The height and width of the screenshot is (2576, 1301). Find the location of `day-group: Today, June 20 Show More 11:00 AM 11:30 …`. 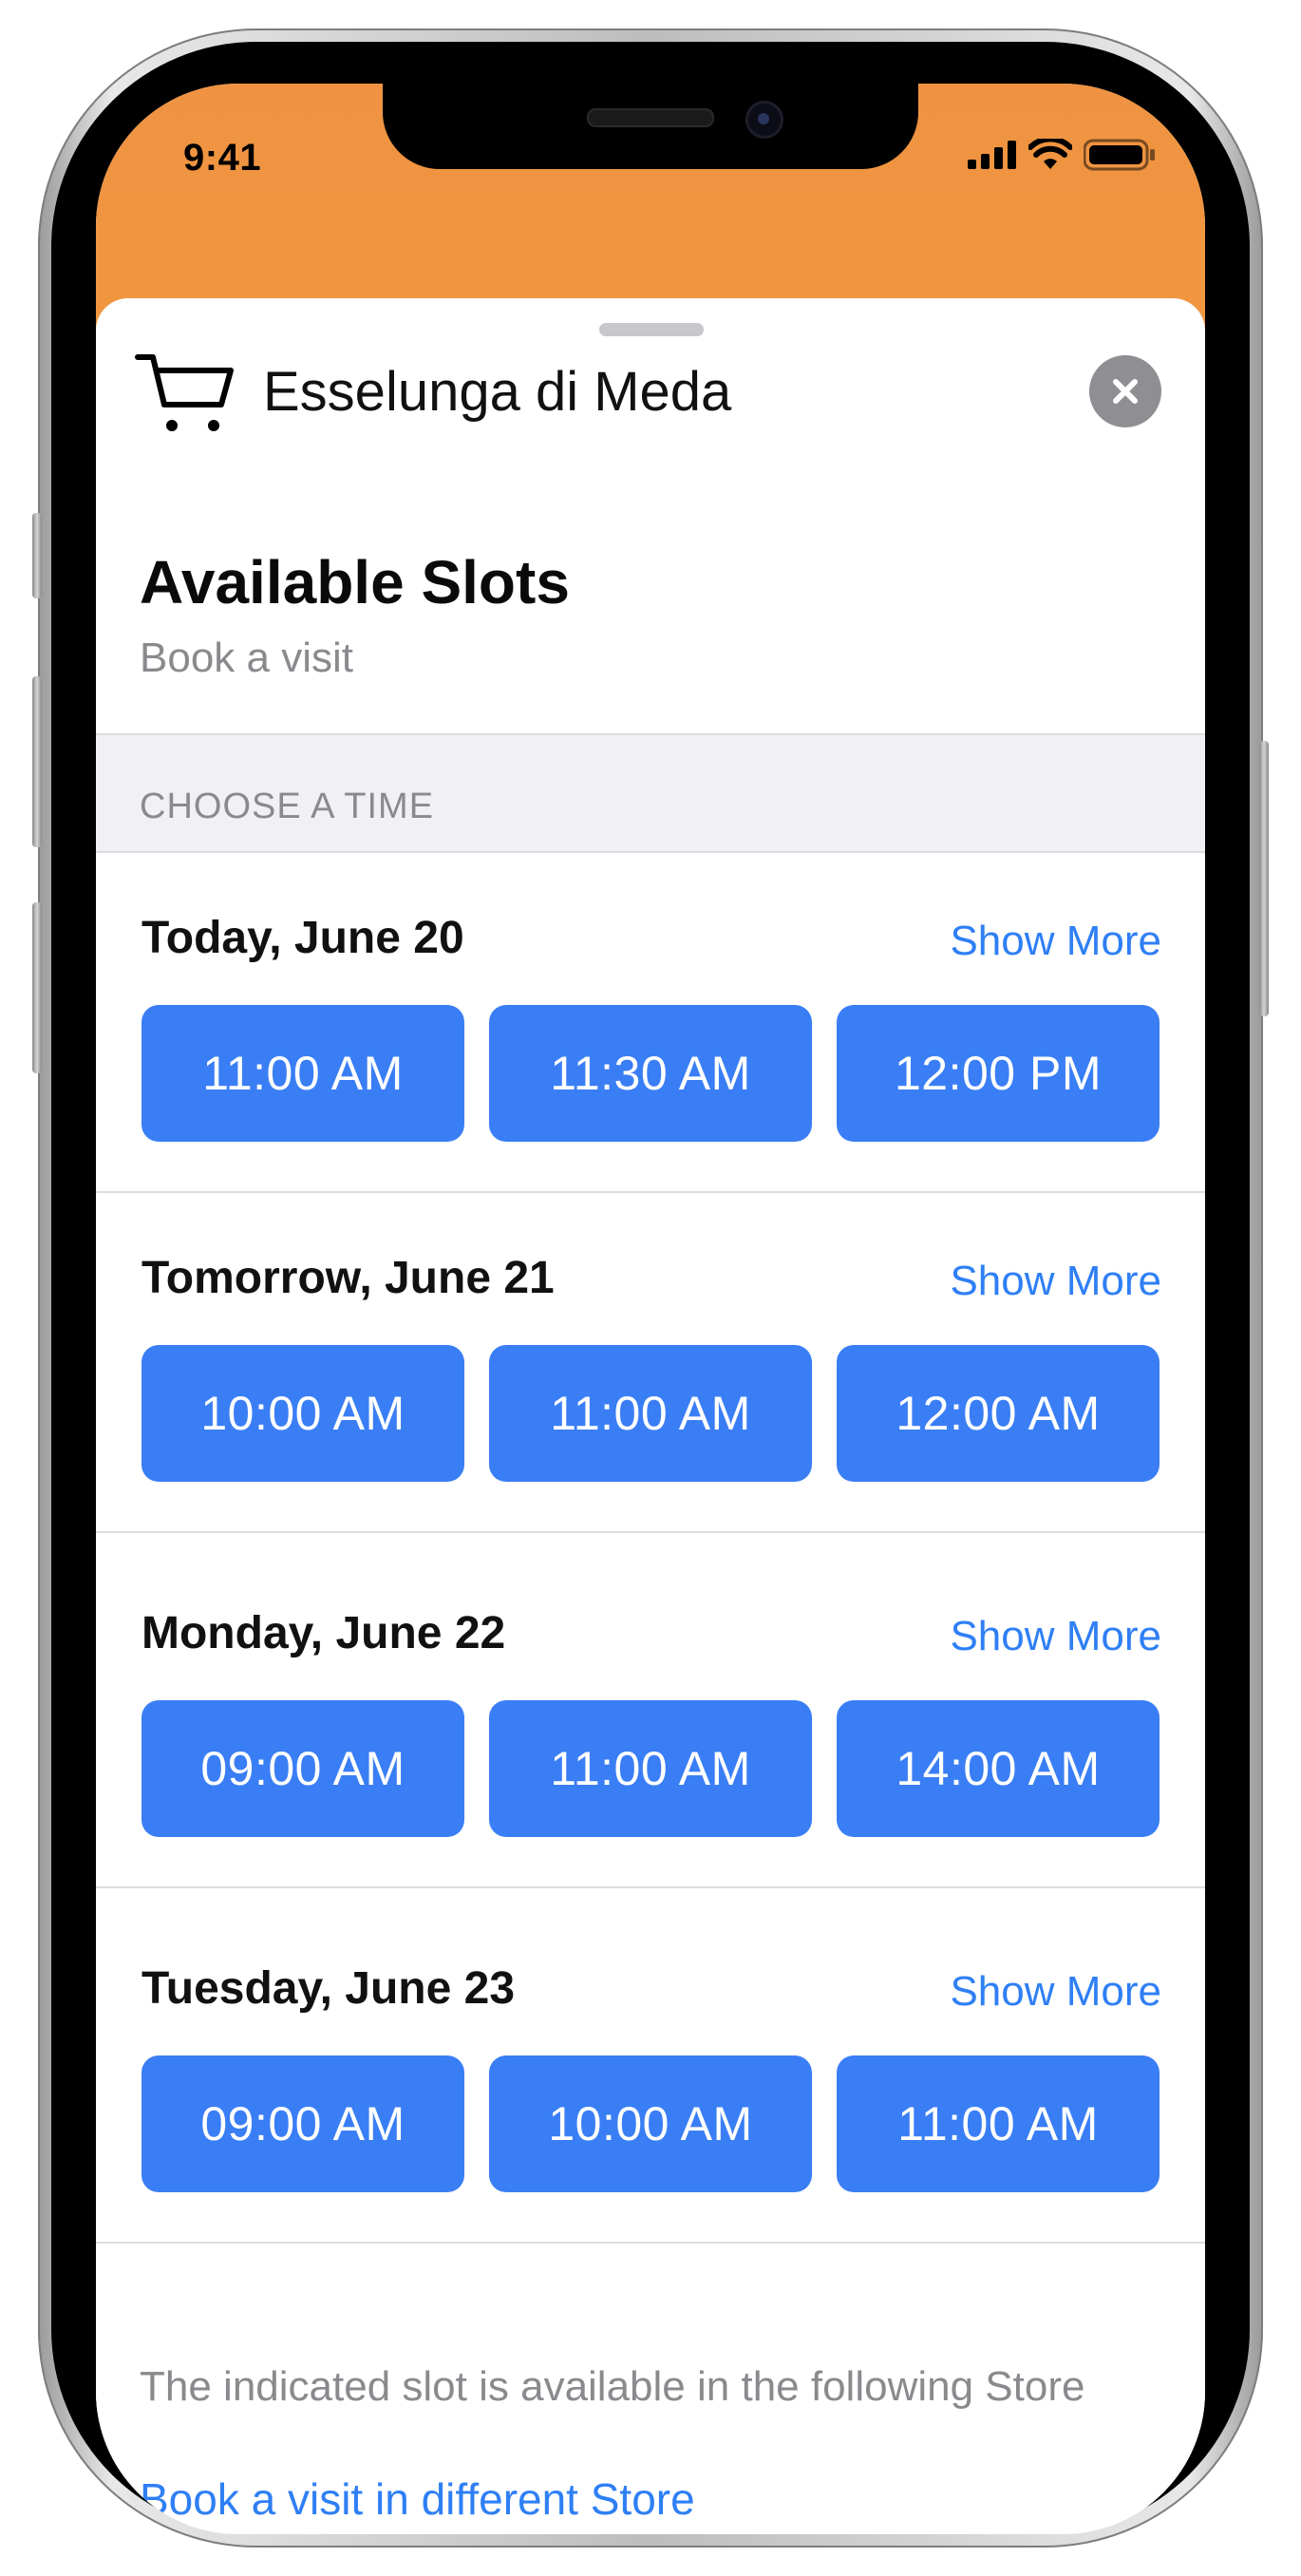

day-group: Today, June 20 Show More 11:00 AM 11:30 … is located at coordinates (650, 1023).